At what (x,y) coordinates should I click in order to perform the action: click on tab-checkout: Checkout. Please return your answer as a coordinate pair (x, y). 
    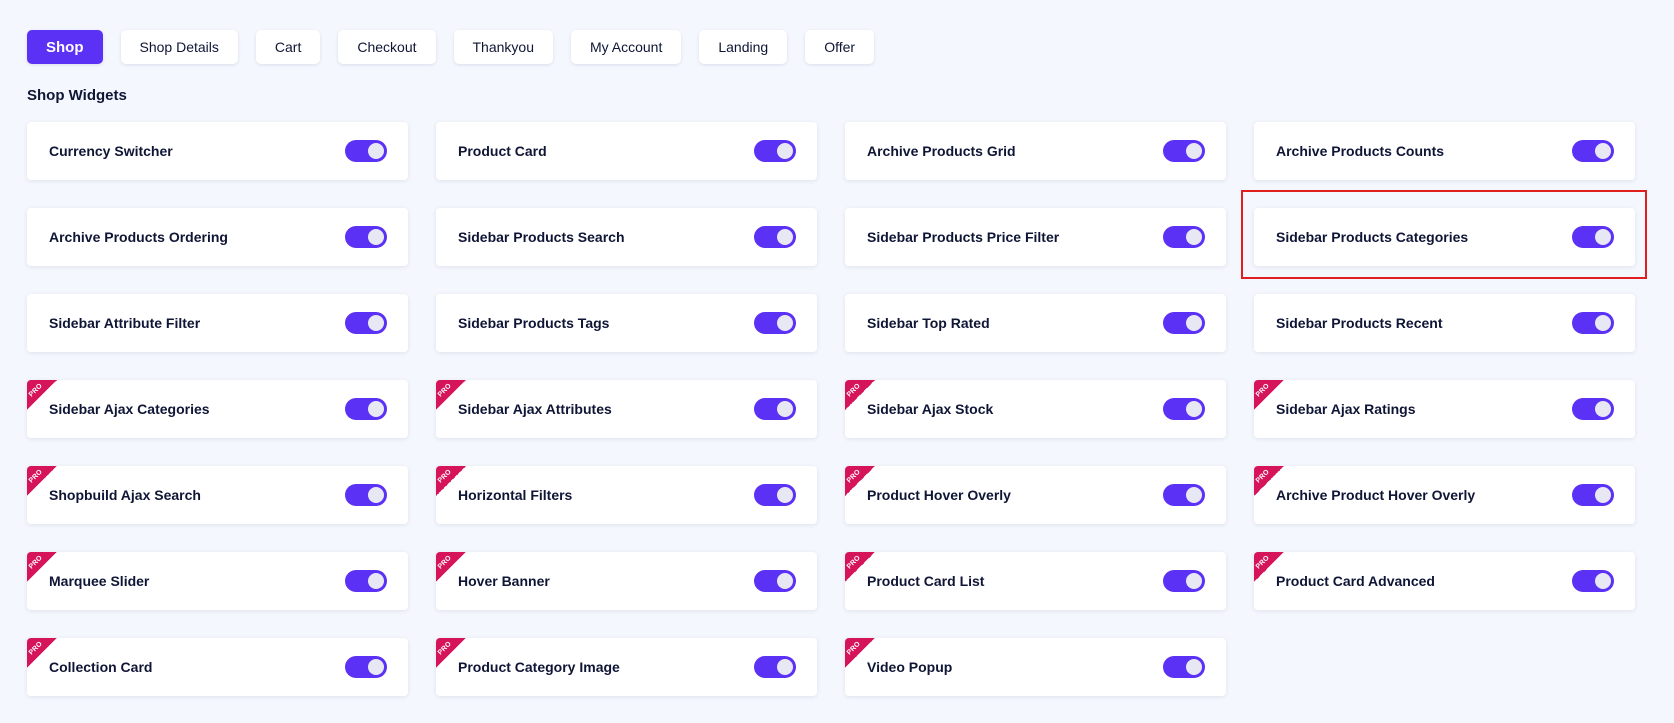
    Looking at the image, I should click on (387, 47).